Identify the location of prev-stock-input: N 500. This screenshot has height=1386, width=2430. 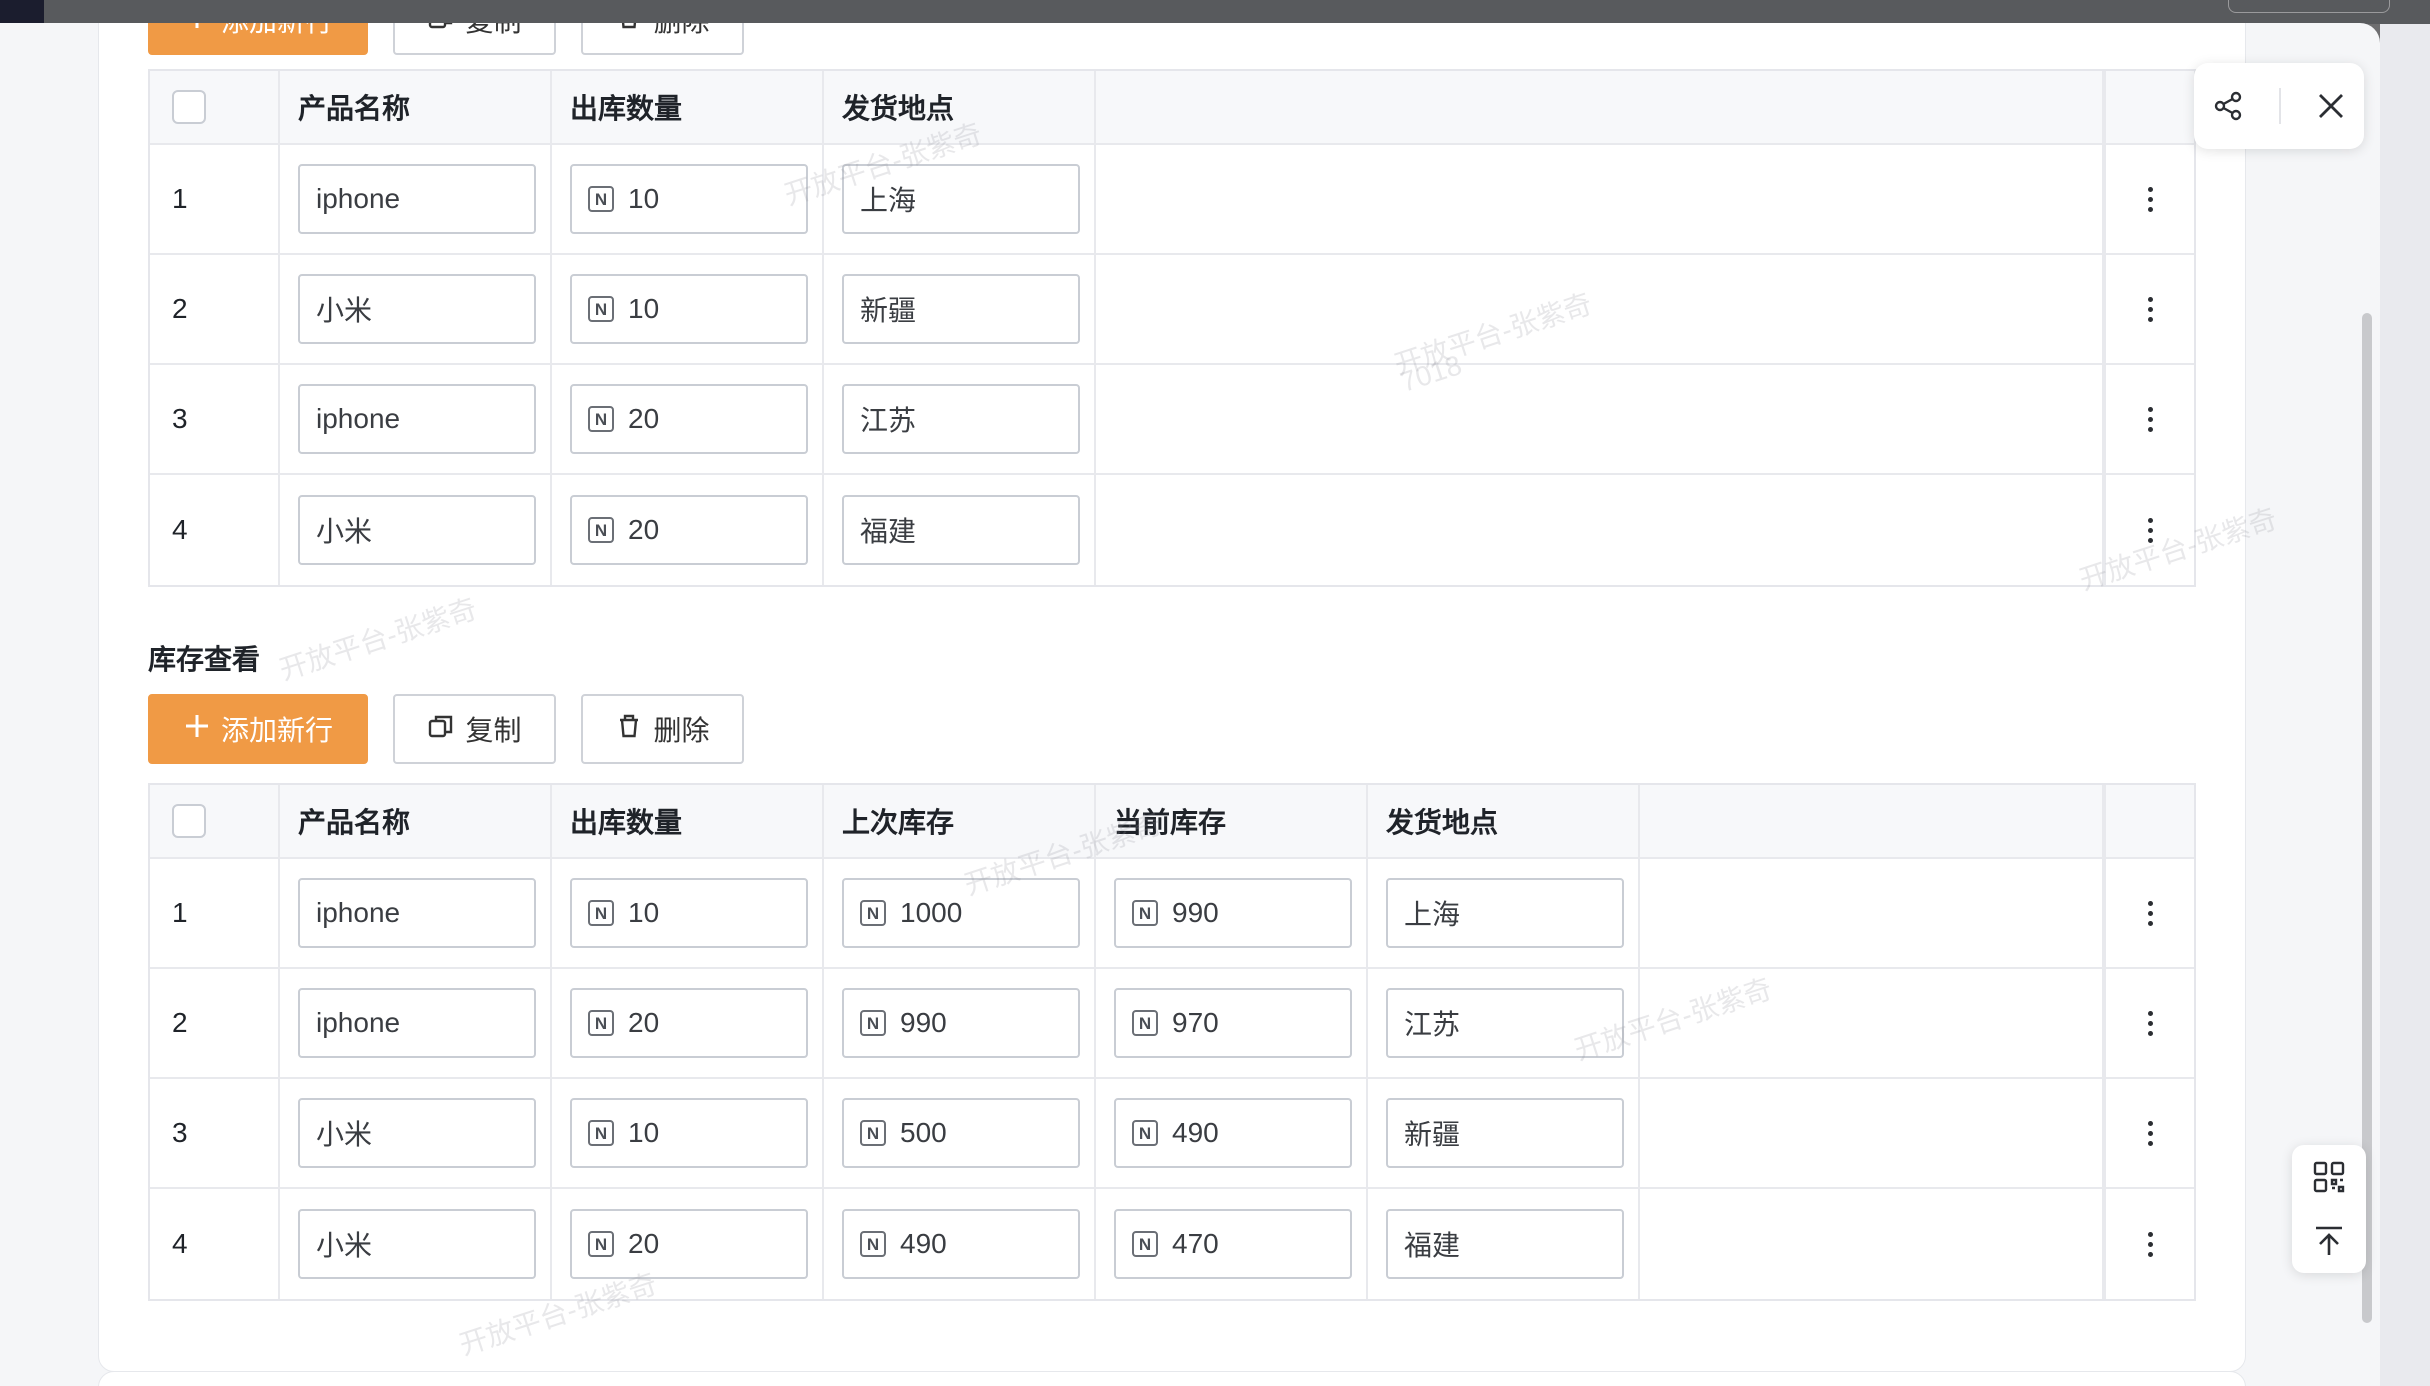
(961, 1133).